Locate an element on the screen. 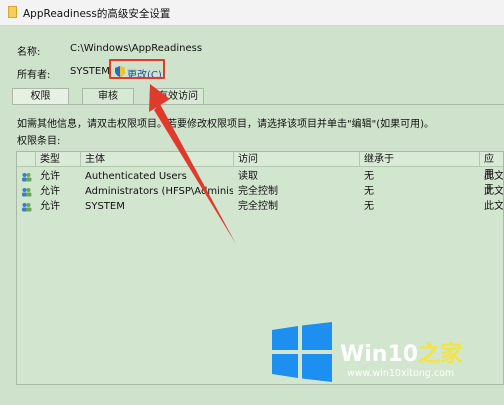 The height and width of the screenshot is (405, 504). name-label: 名称: is located at coordinates (29, 52).